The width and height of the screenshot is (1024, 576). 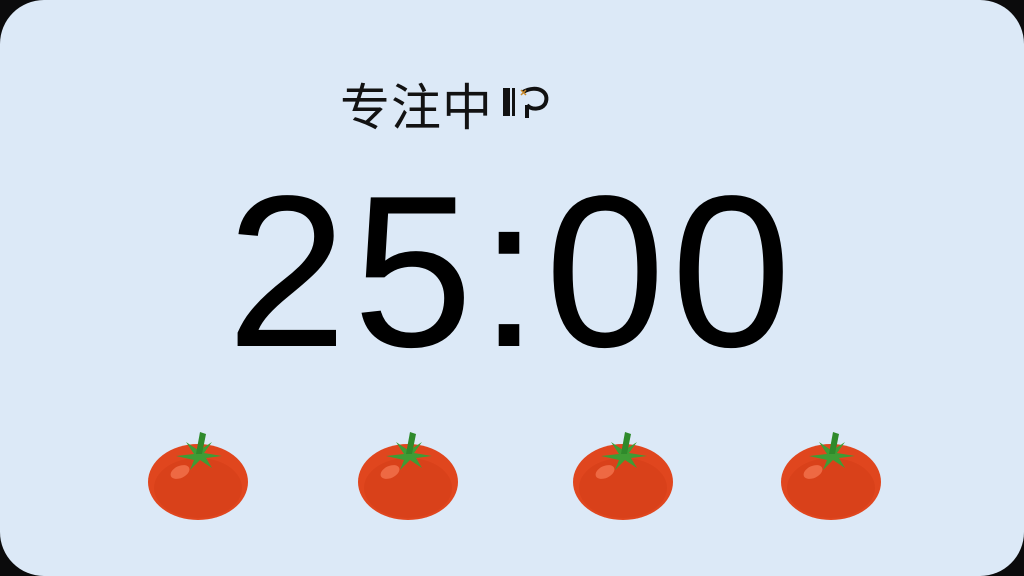 What do you see at coordinates (527, 104) in the screenshot?
I see `timer-icon` at bounding box center [527, 104].